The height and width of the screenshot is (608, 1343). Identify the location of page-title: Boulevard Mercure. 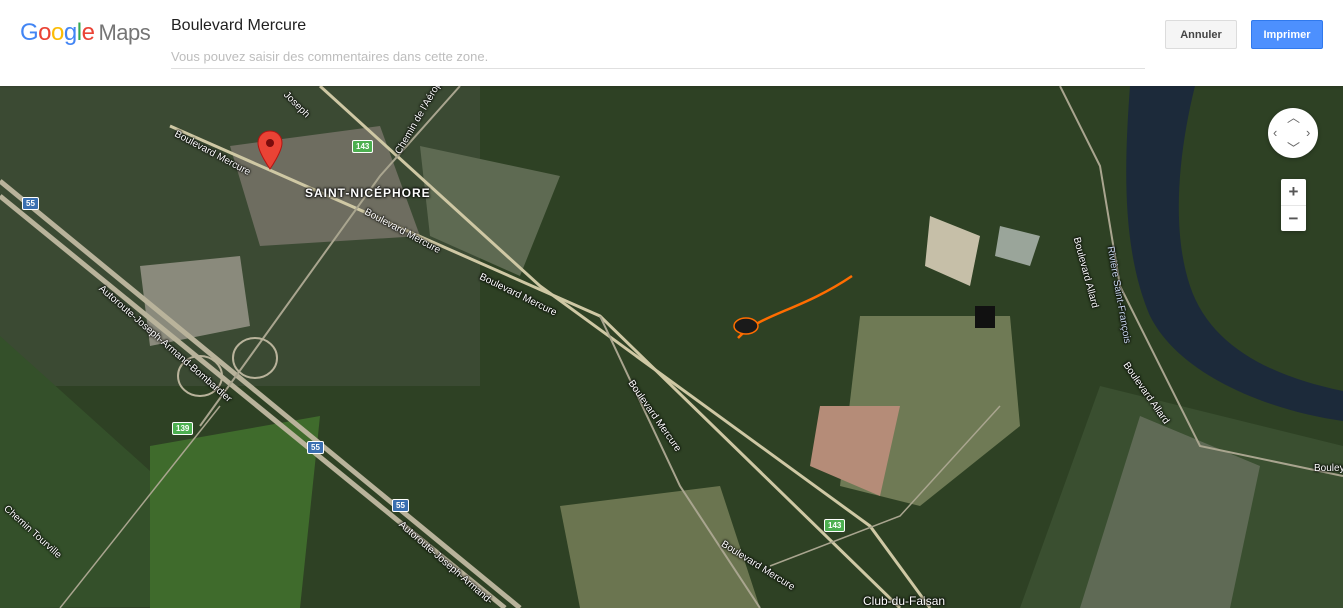
(239, 25).